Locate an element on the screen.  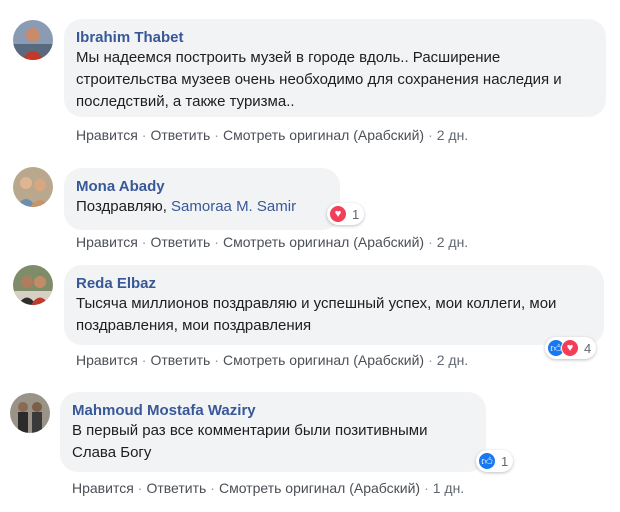
reactions-summary: ♥ 1 is located at coordinates (346, 214).